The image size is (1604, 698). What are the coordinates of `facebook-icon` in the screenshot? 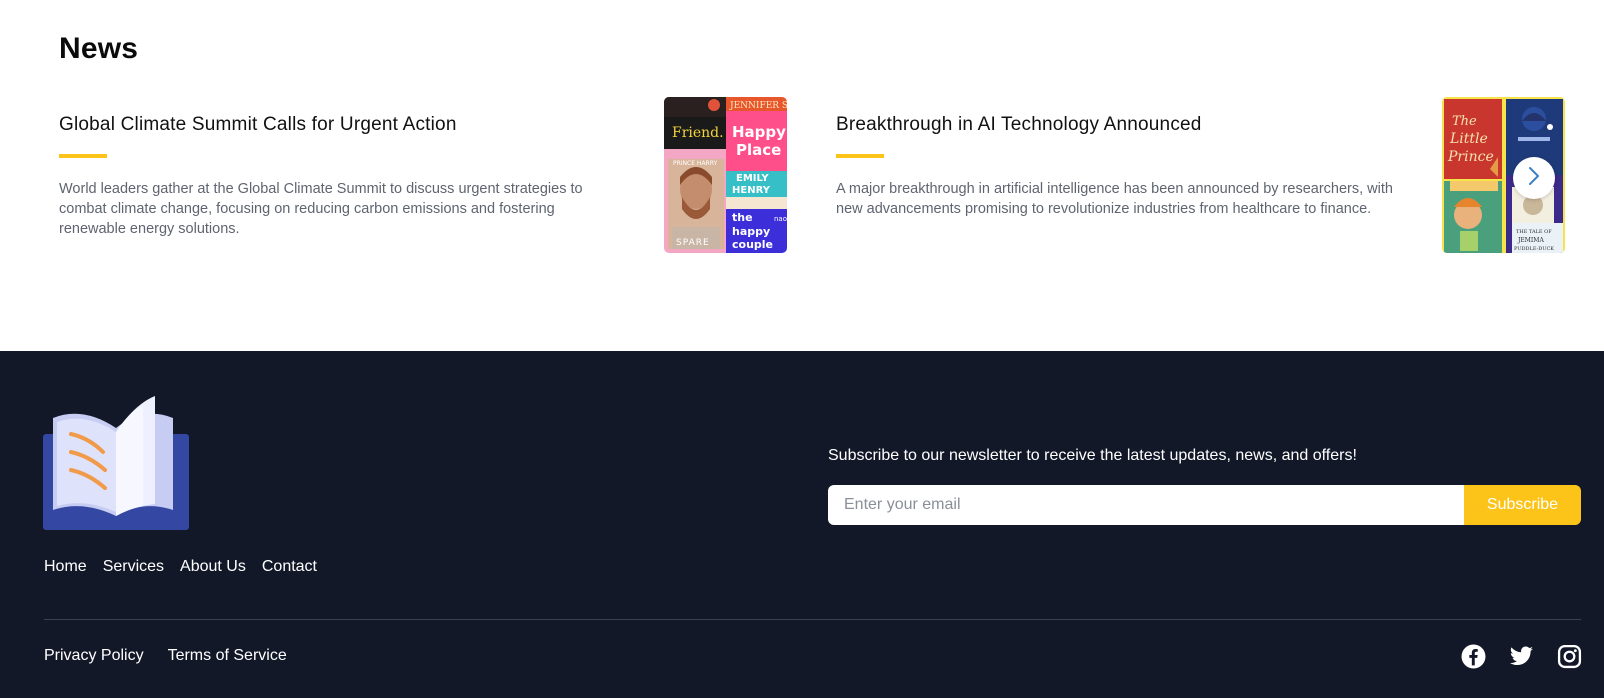 It's located at (1473, 656).